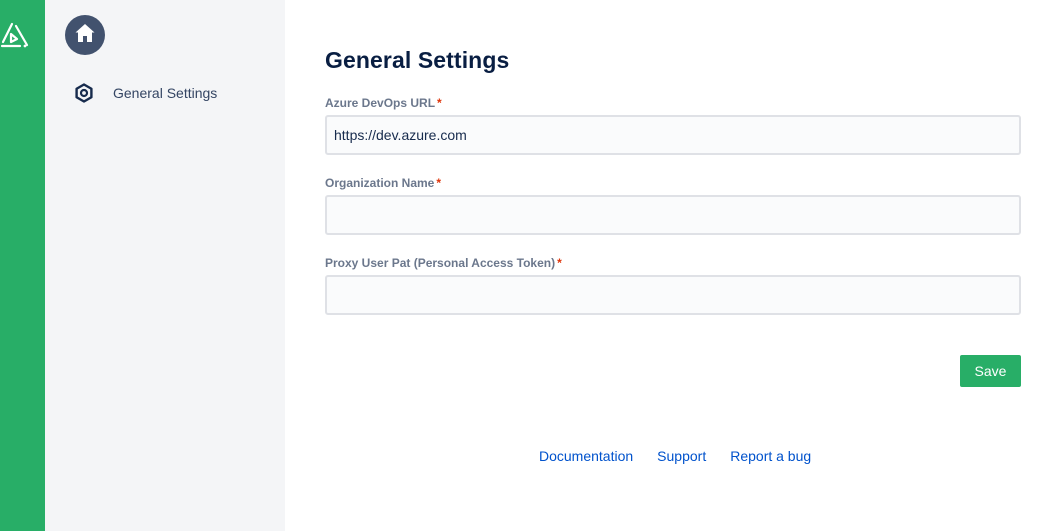 Image resolution: width=1041 pixels, height=531 pixels. Describe the element at coordinates (673, 135) in the screenshot. I see `azure-devops-url-input` at that location.